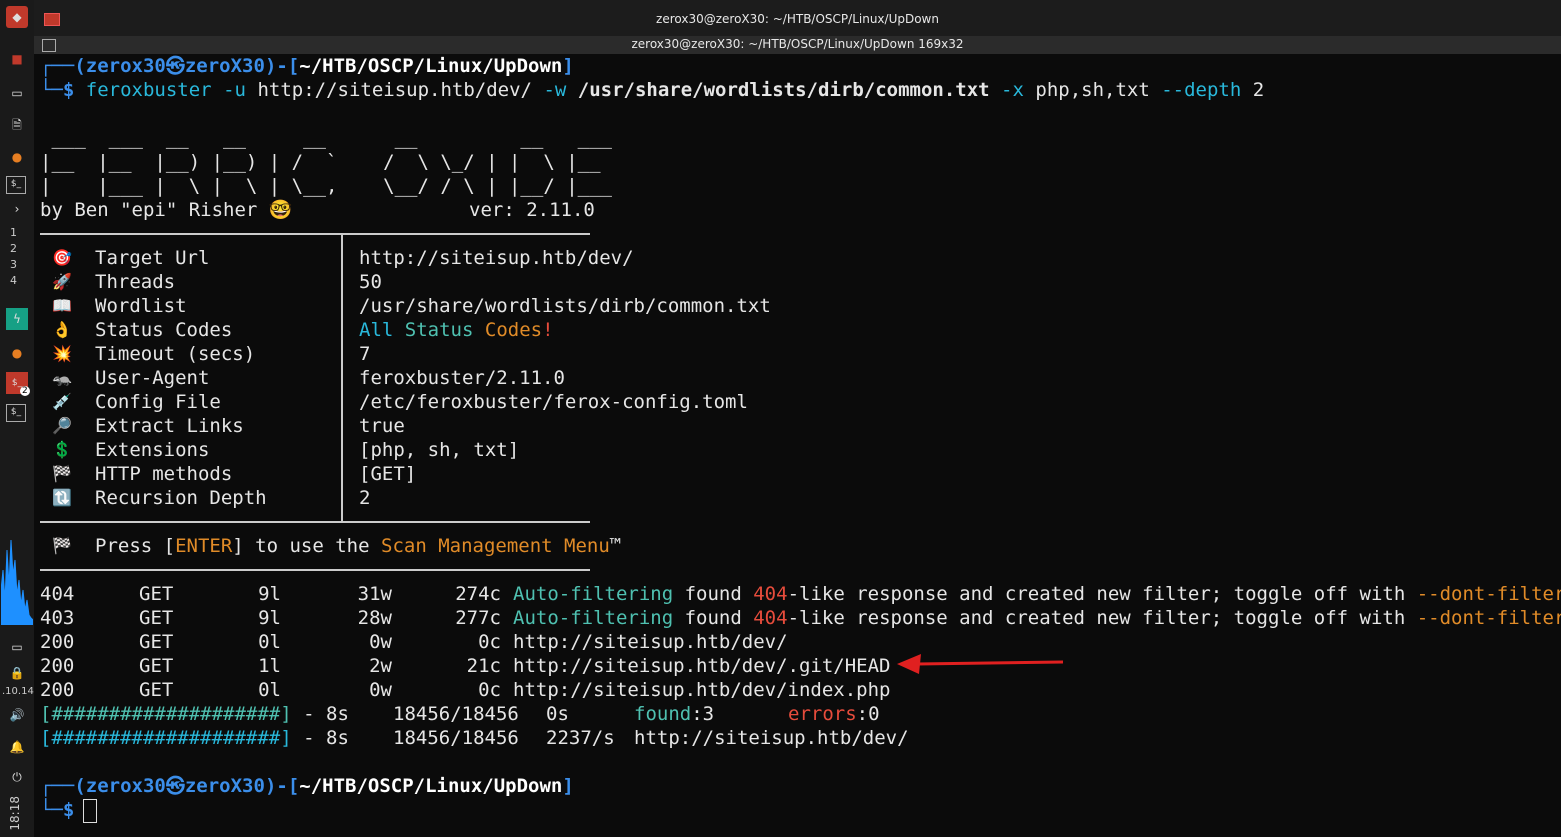 The width and height of the screenshot is (1561, 837). What do you see at coordinates (17, 353) in the screenshot?
I see `firefox-window-icon: ●` at bounding box center [17, 353].